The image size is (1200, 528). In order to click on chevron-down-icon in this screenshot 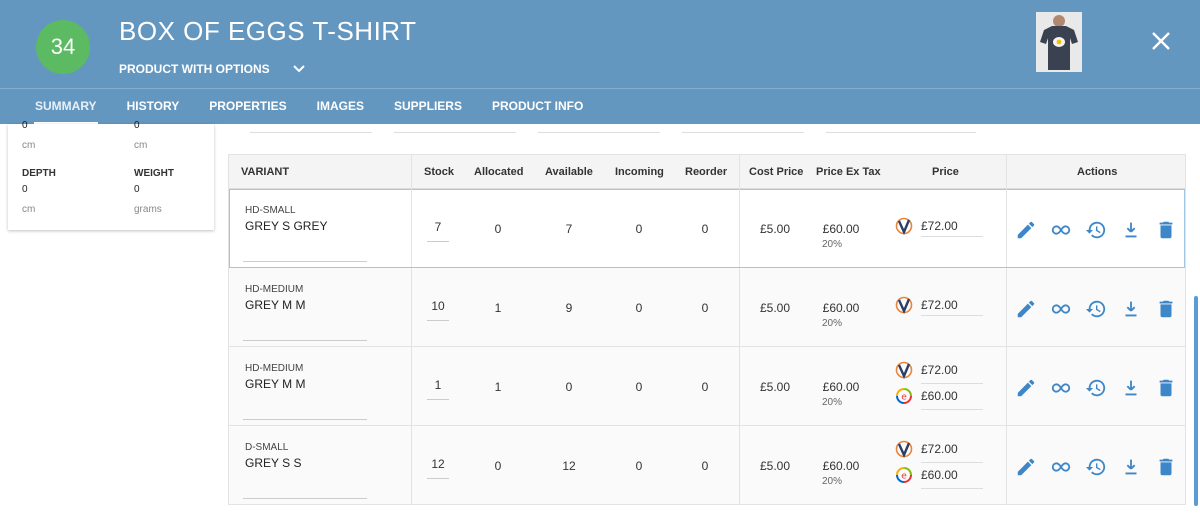, I will do `click(298, 69)`.